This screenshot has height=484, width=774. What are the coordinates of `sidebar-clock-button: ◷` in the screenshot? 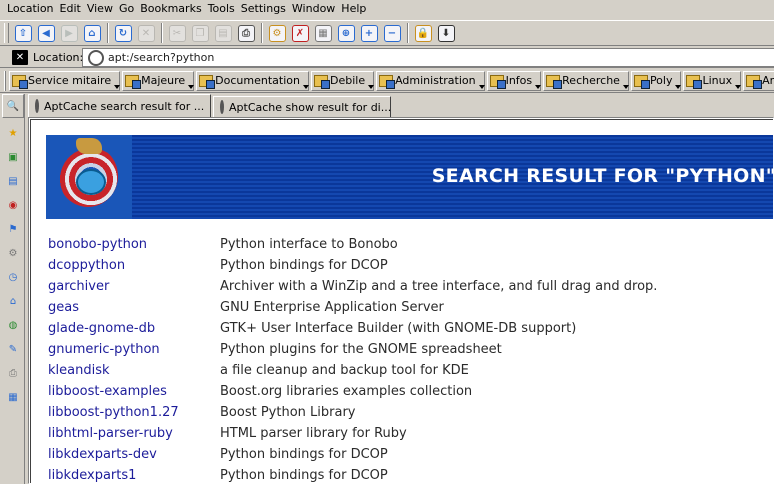 It's located at (13, 277).